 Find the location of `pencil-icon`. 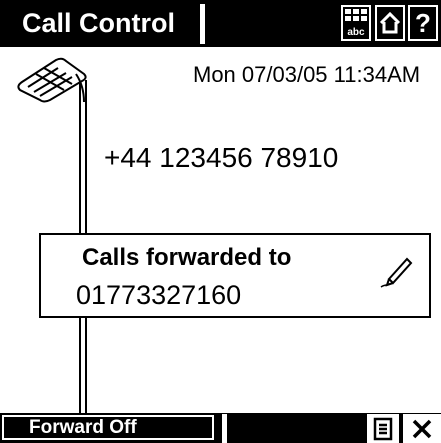

pencil-icon is located at coordinates (396, 272).